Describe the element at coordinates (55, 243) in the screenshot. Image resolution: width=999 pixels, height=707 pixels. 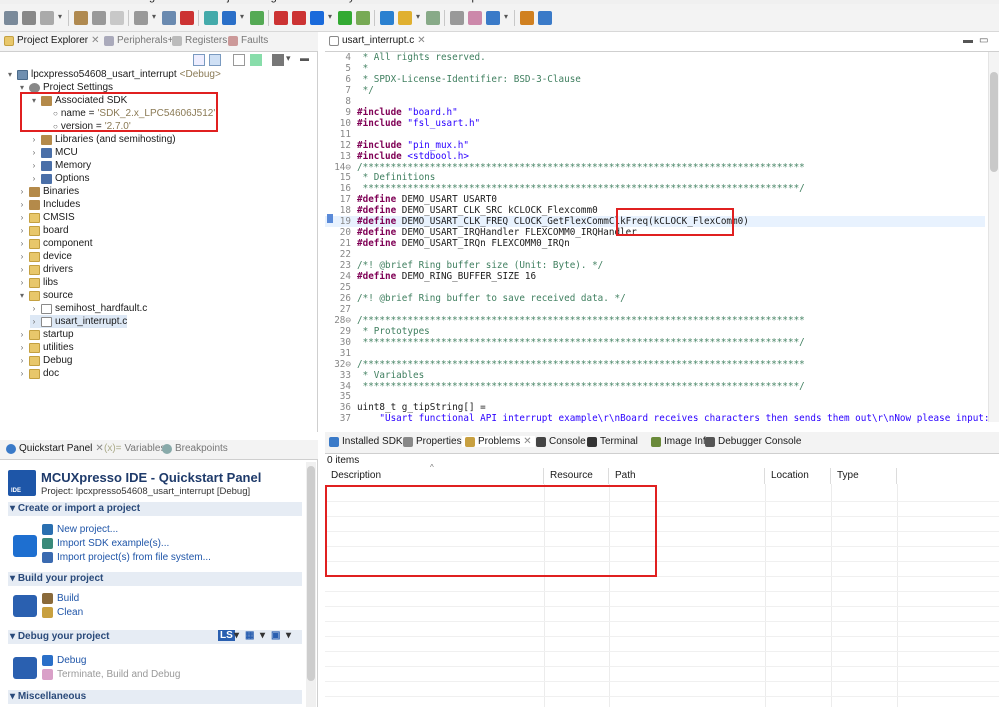
I see `tree-item-component: › component` at that location.